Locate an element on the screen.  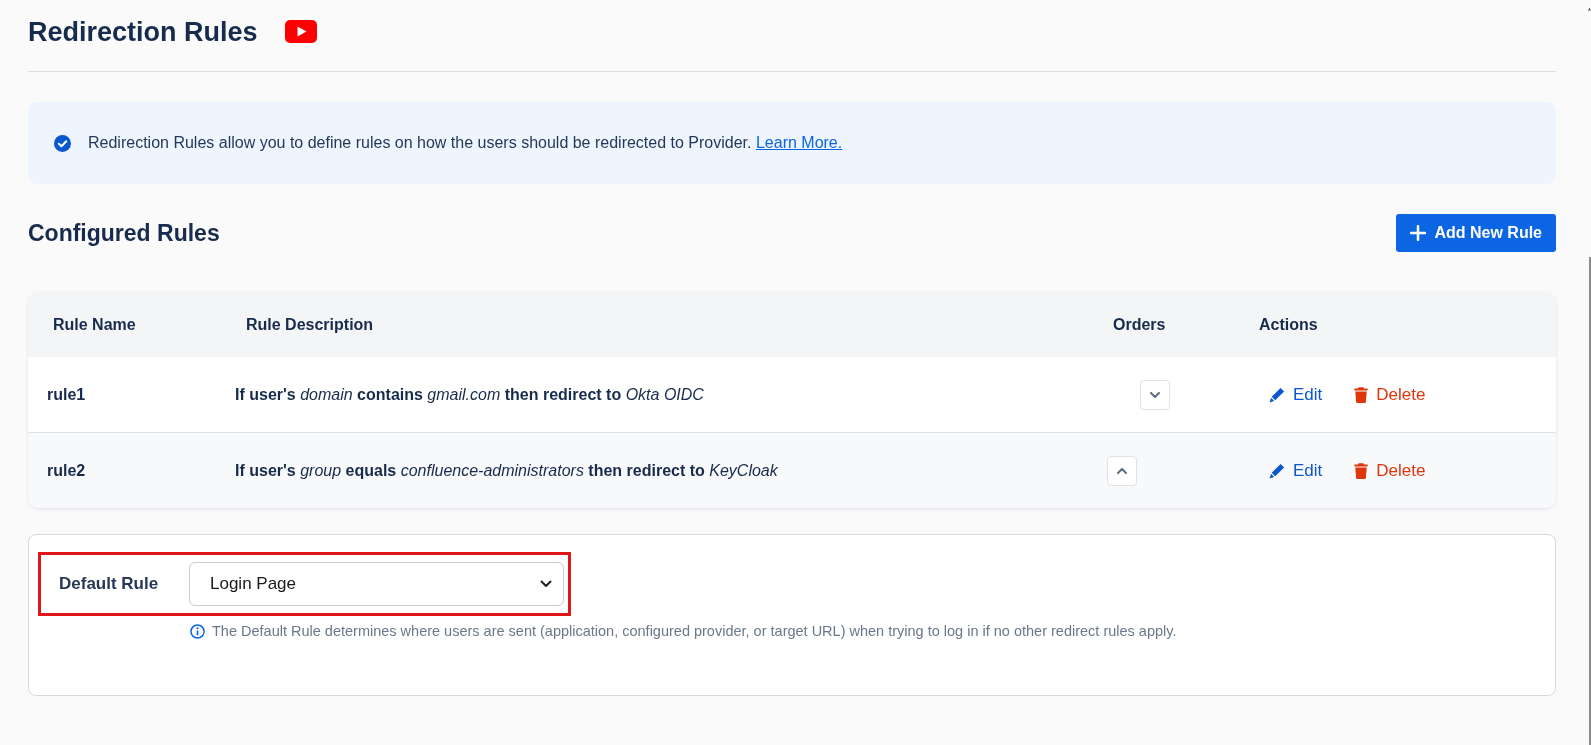
rule-name: rule1 is located at coordinates (66, 394).